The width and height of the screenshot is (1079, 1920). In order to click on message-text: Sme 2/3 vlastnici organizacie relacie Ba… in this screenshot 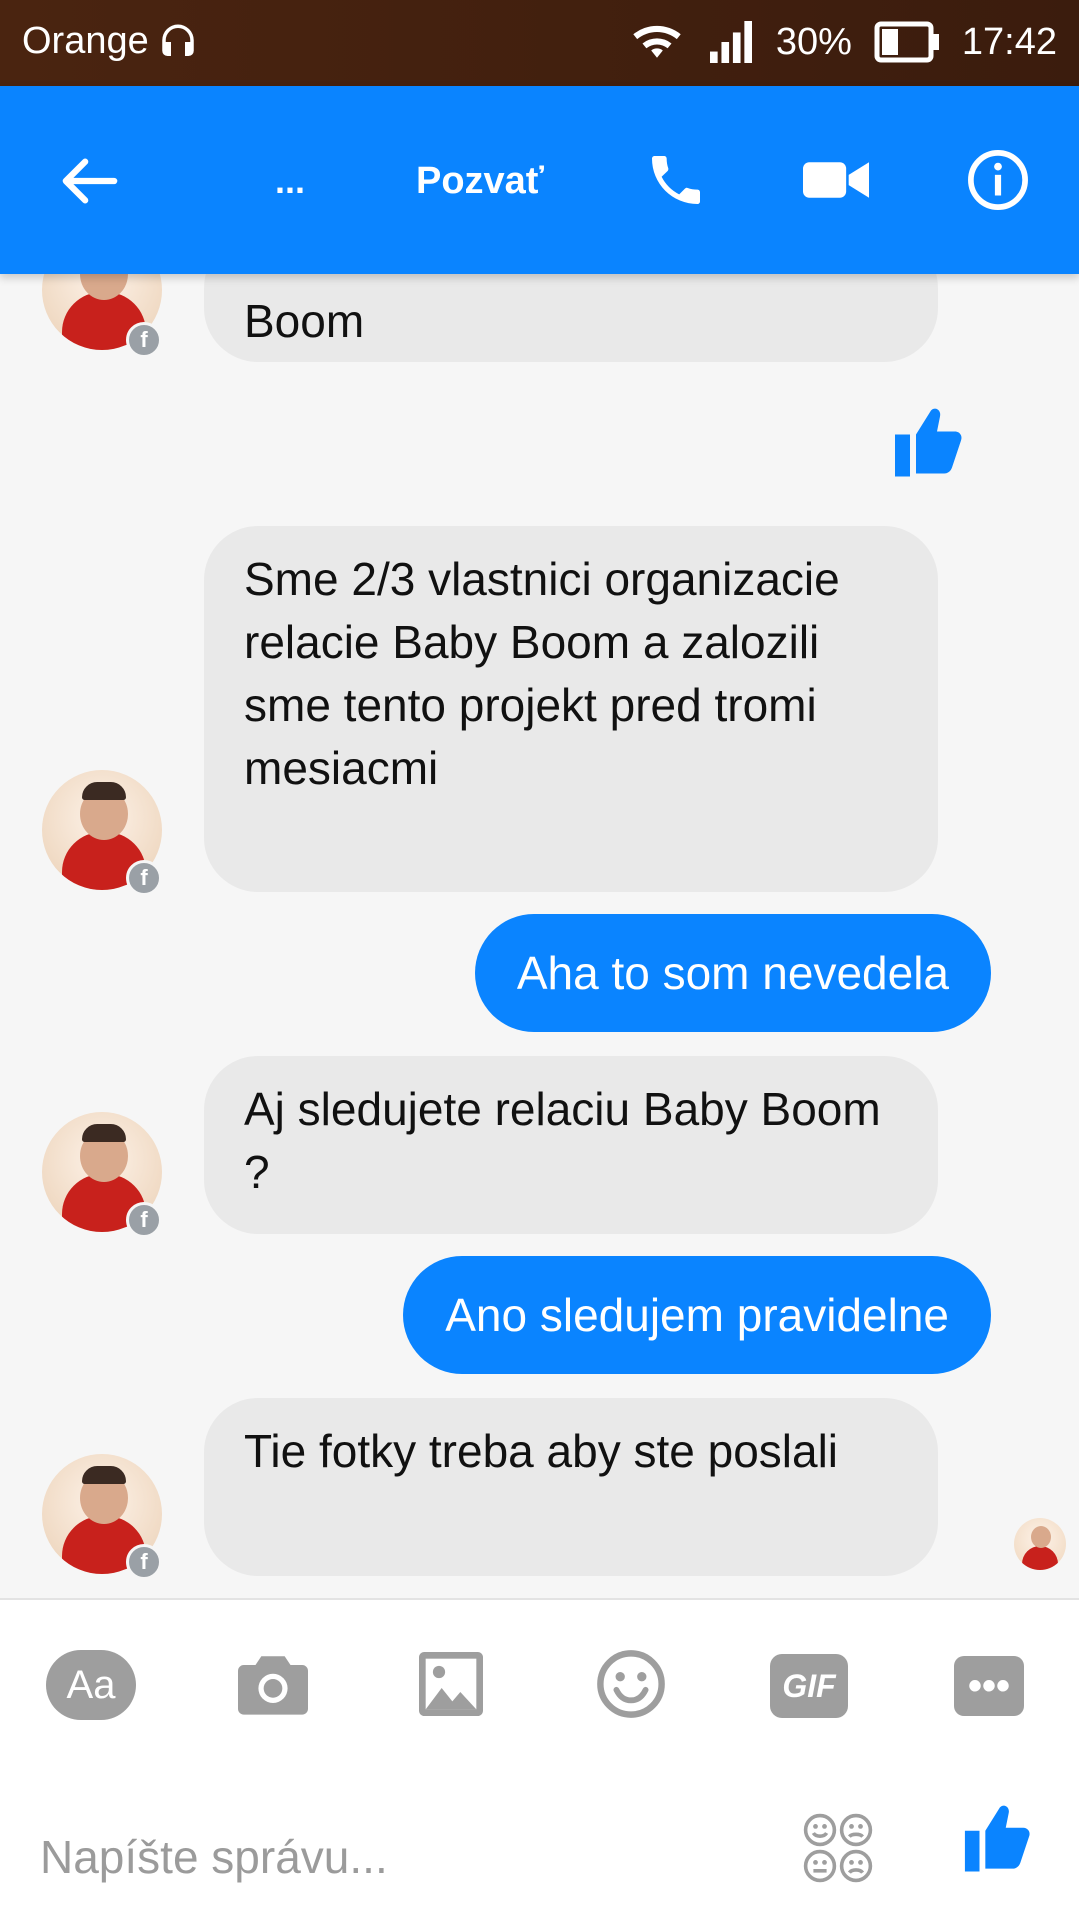, I will do `click(542, 673)`.